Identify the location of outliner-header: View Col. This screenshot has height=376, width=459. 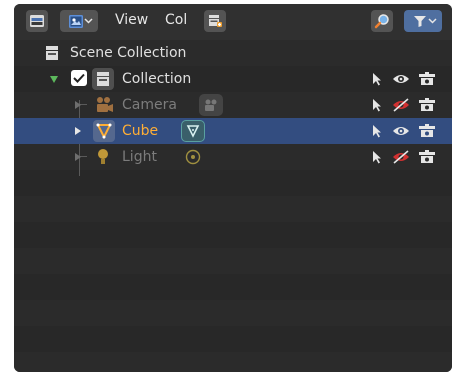
(233, 22).